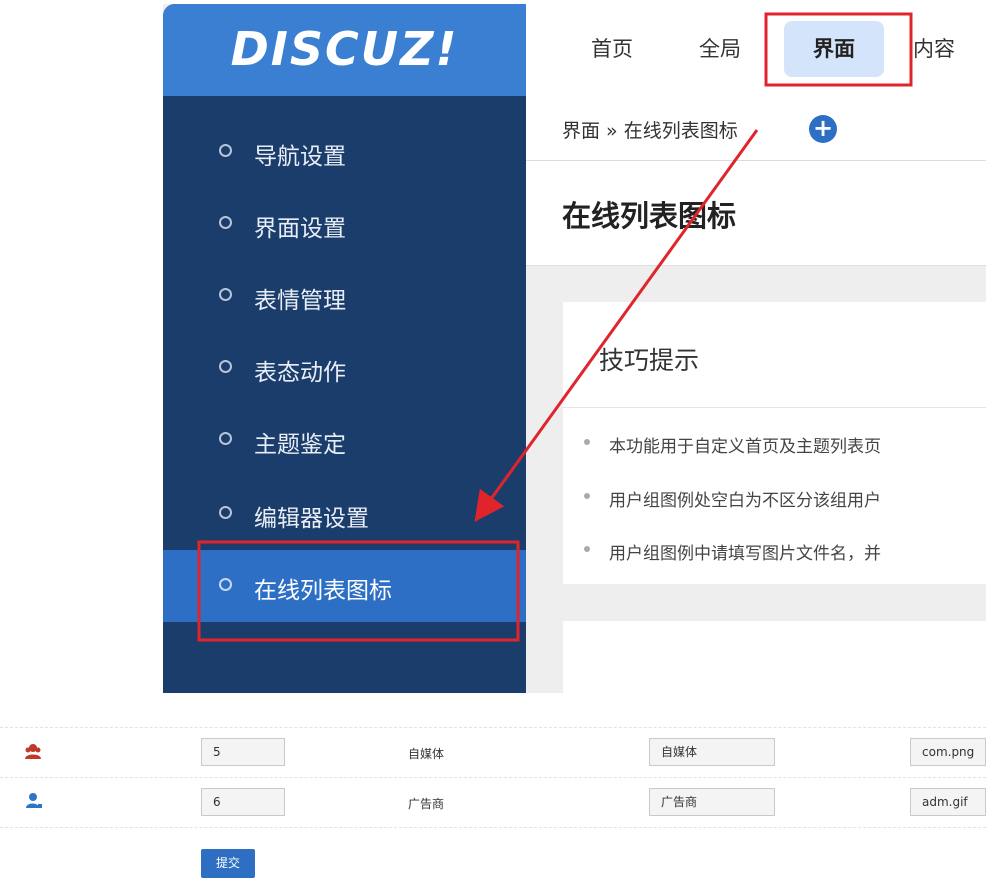  Describe the element at coordinates (426, 754) in the screenshot. I see `group-name: 自媒体` at that location.